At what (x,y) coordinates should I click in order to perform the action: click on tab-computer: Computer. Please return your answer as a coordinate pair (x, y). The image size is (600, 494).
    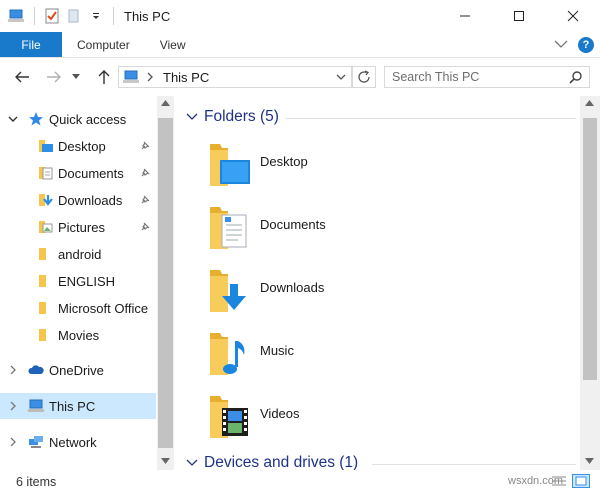
    Looking at the image, I should click on (103, 44).